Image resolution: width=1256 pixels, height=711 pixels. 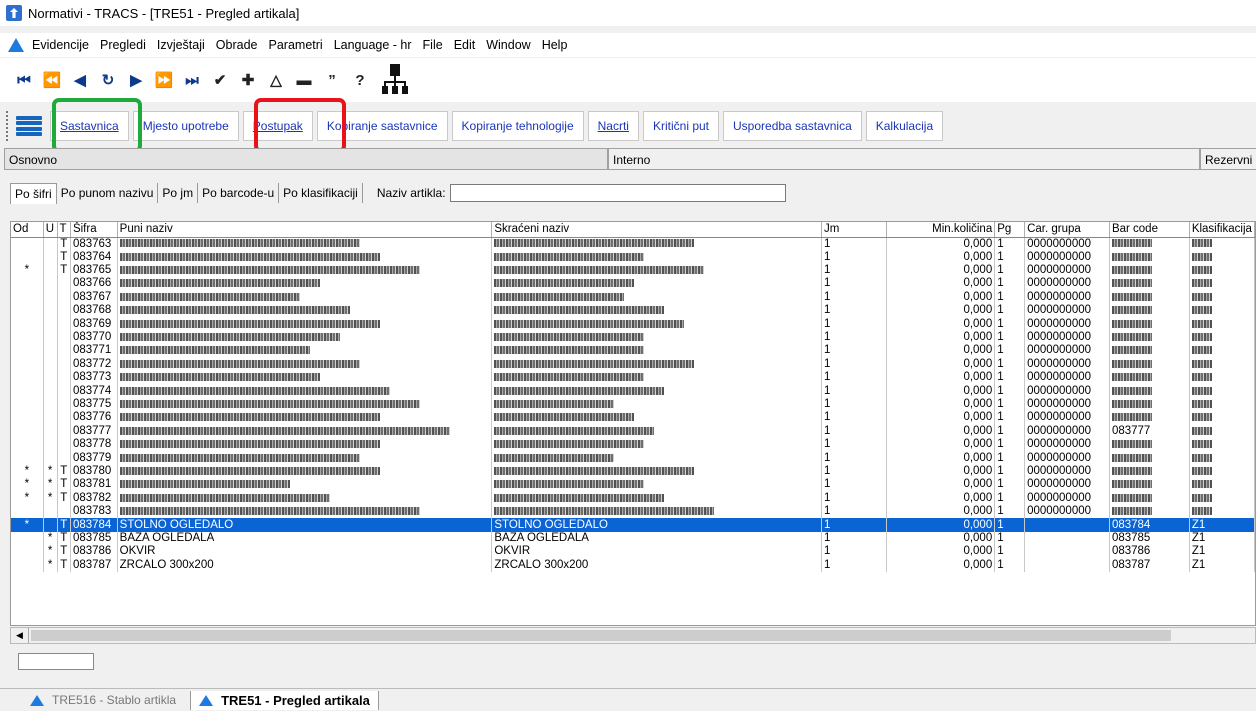 What do you see at coordinates (854, 230) in the screenshot?
I see `col-jm: Jm` at bounding box center [854, 230].